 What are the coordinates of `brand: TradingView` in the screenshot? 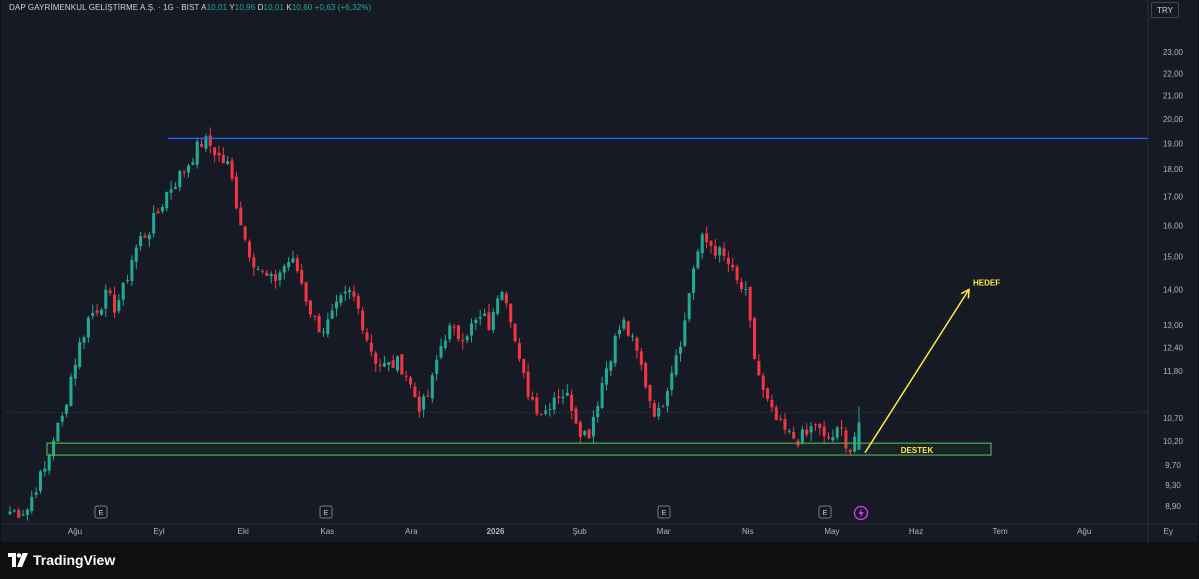 It's located at (61, 560).